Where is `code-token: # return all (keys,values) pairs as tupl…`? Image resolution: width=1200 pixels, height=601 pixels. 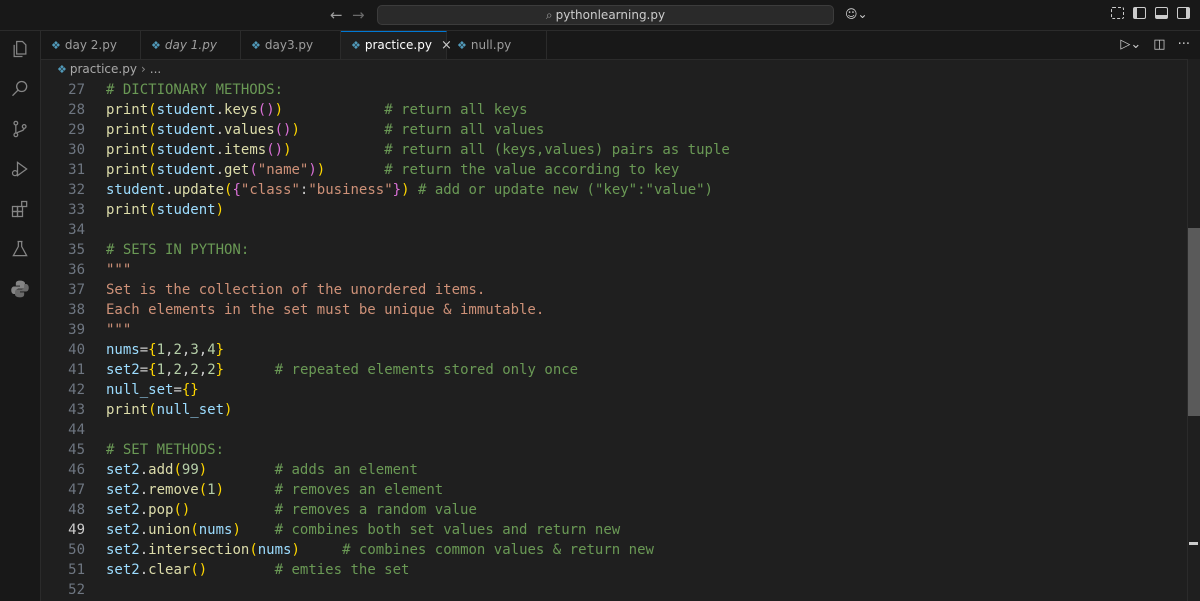 code-token: # return all (keys,values) pairs as tupl… is located at coordinates (557, 150).